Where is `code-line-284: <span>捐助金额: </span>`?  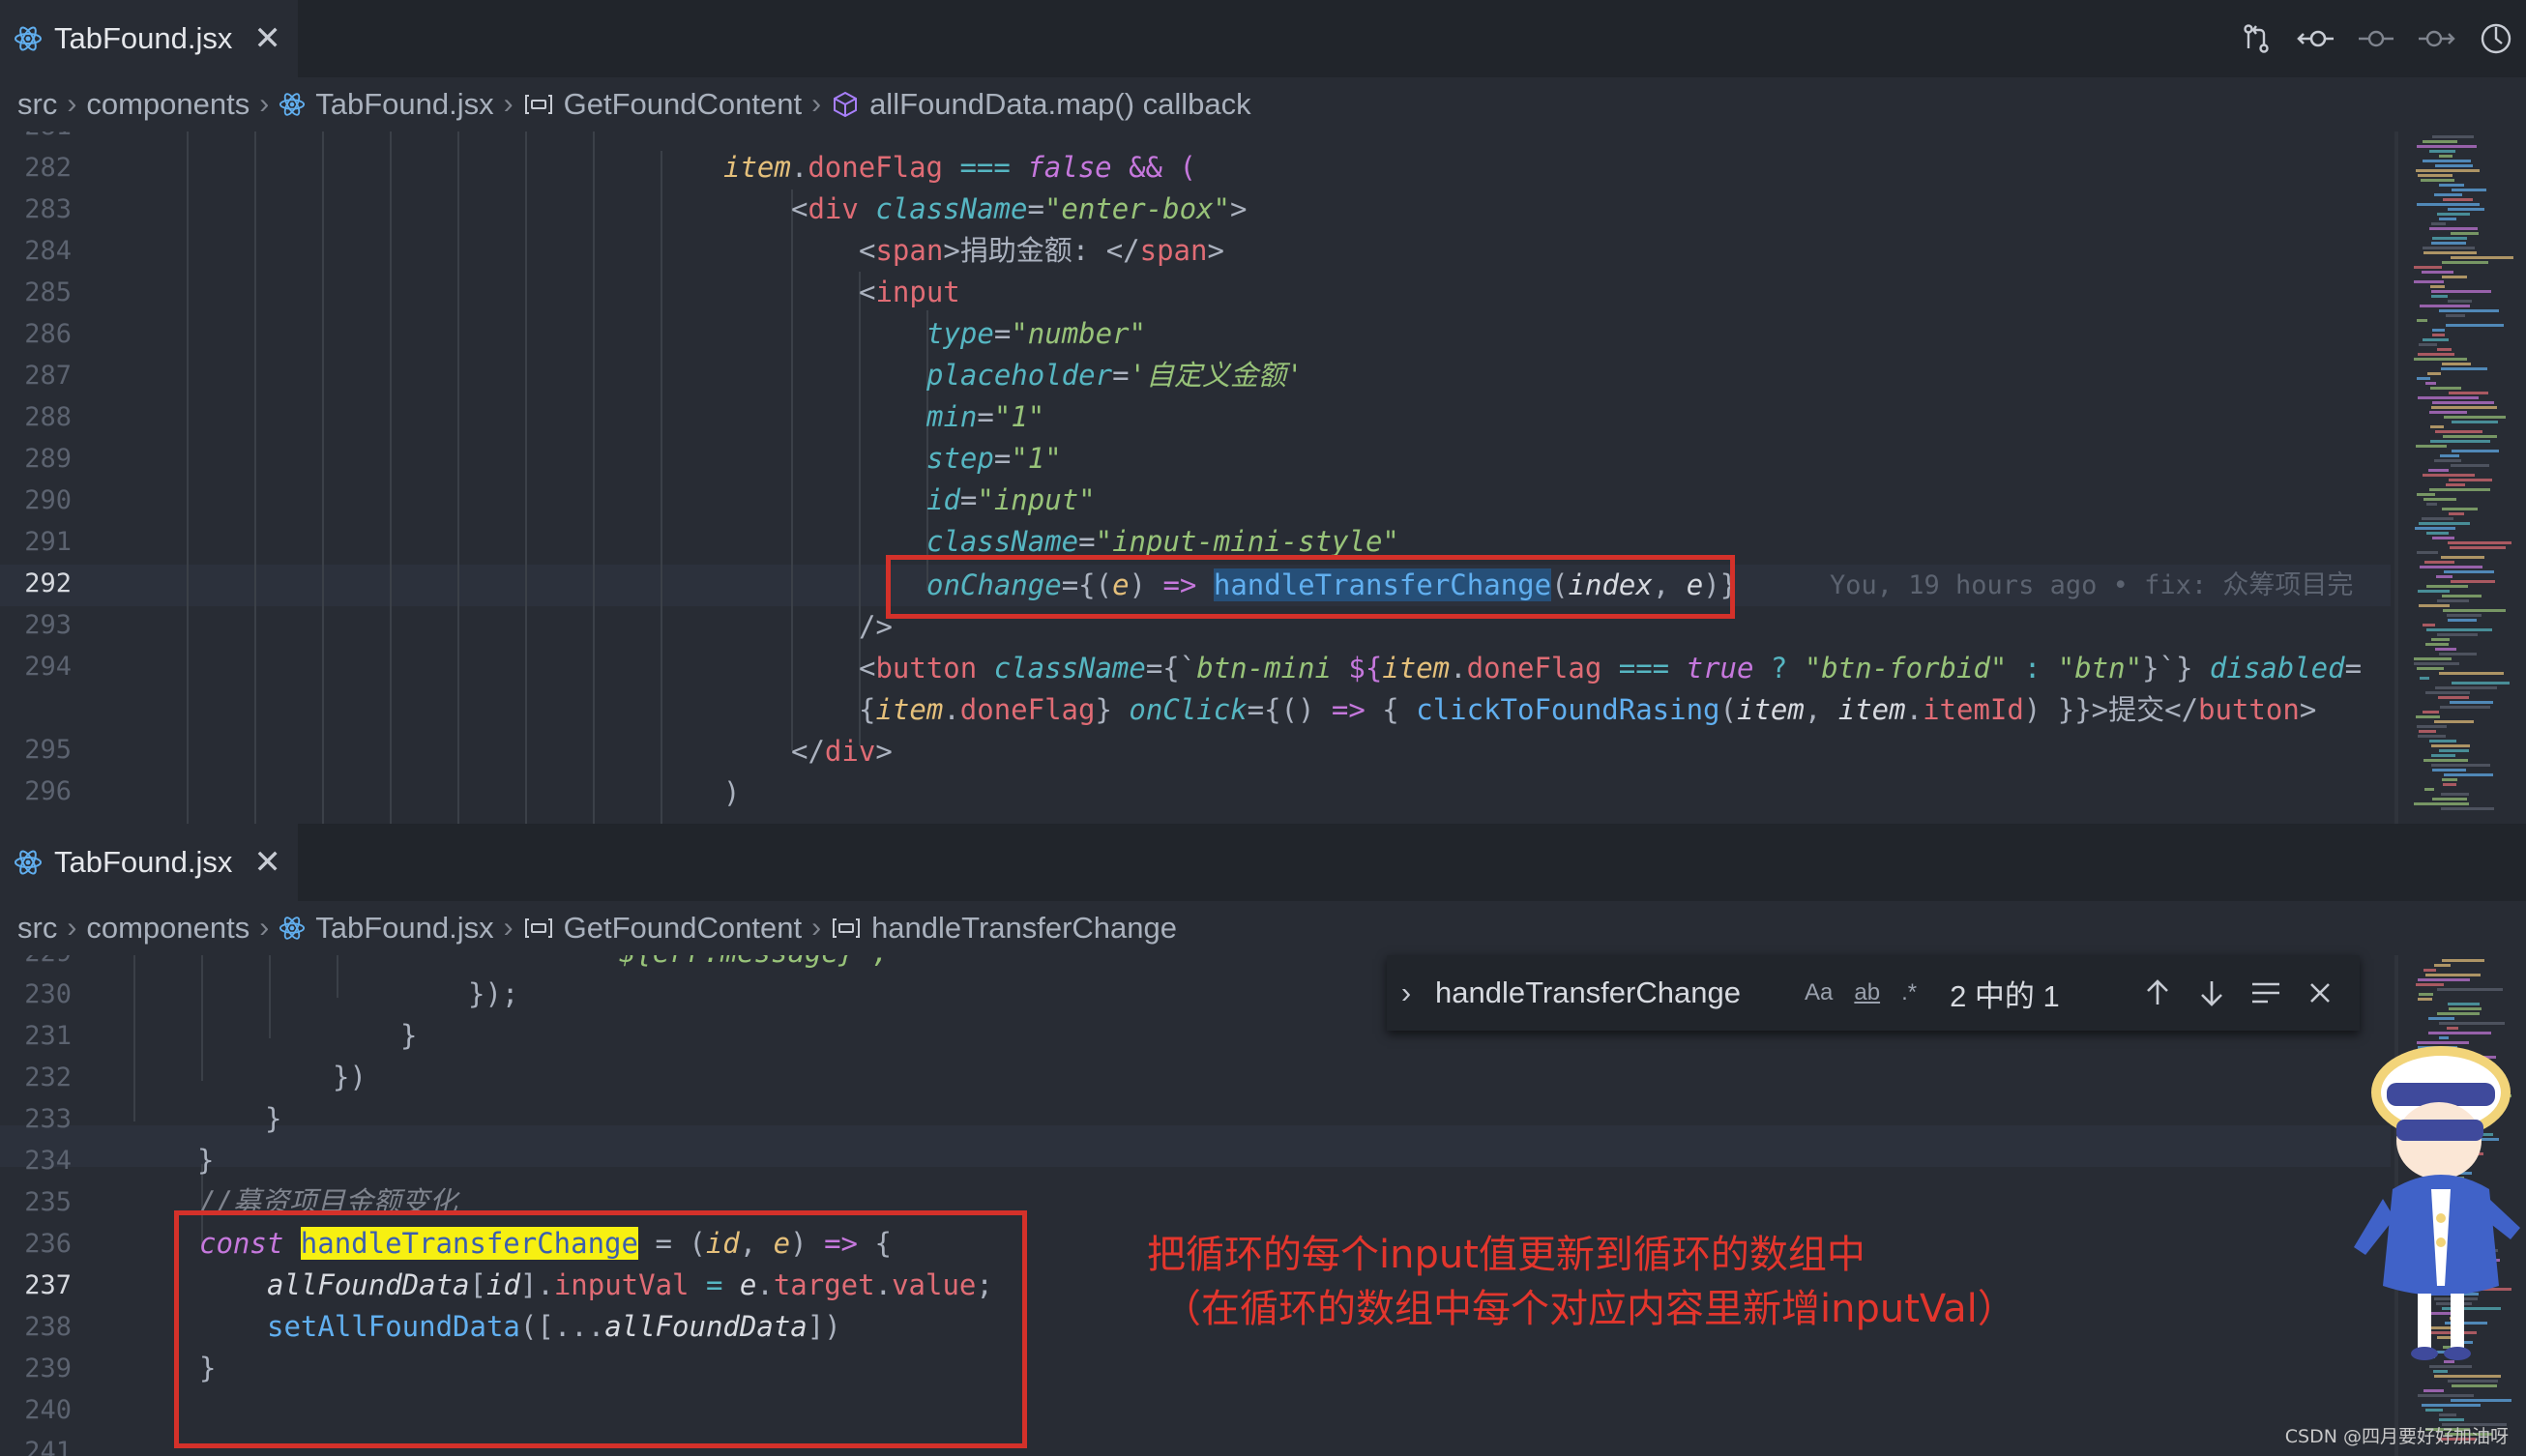 code-line-284: <span>捐助金额: </span> is located at coordinates (1041, 251).